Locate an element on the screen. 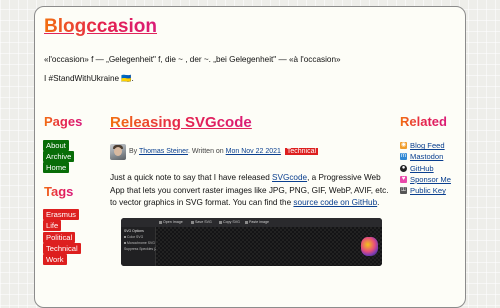 This screenshot has height=308, width=500. intro-text-3: . is located at coordinates (378, 203).